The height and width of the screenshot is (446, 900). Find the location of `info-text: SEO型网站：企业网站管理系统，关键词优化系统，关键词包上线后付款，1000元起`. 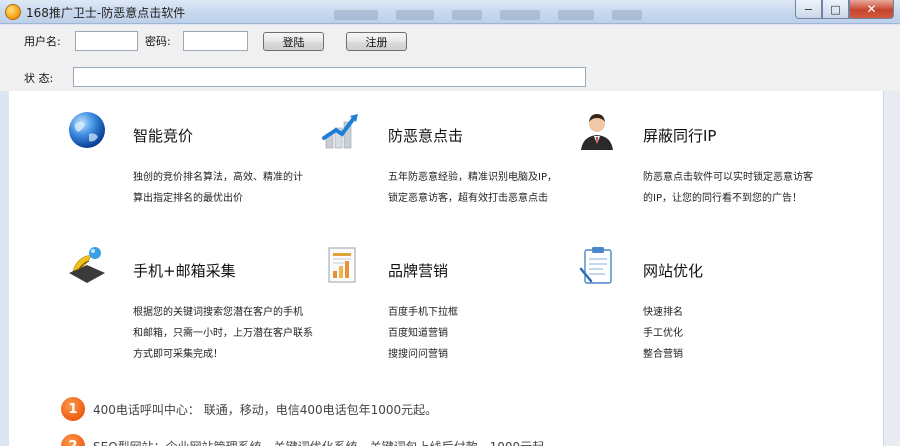

info-text: SEO型网站：企业网站管理系统，关键词优化系统，关键词包上线后付款，1000元起 is located at coordinates (318, 442).